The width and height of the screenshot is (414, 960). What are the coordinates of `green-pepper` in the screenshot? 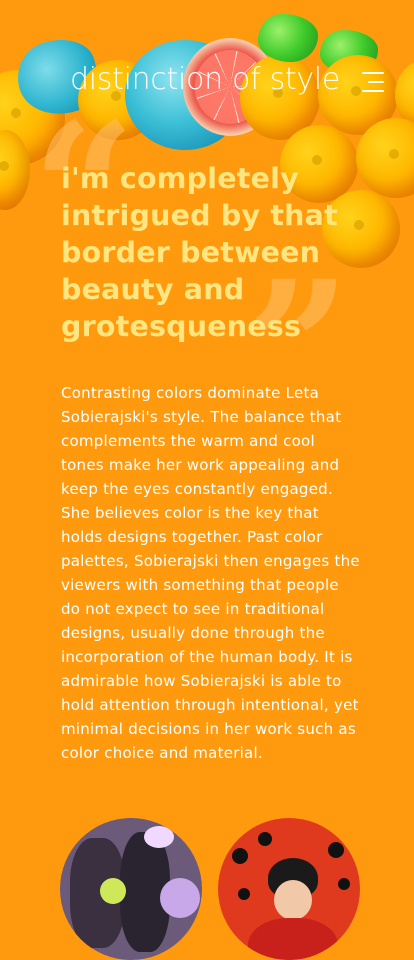 It's located at (288, 38).